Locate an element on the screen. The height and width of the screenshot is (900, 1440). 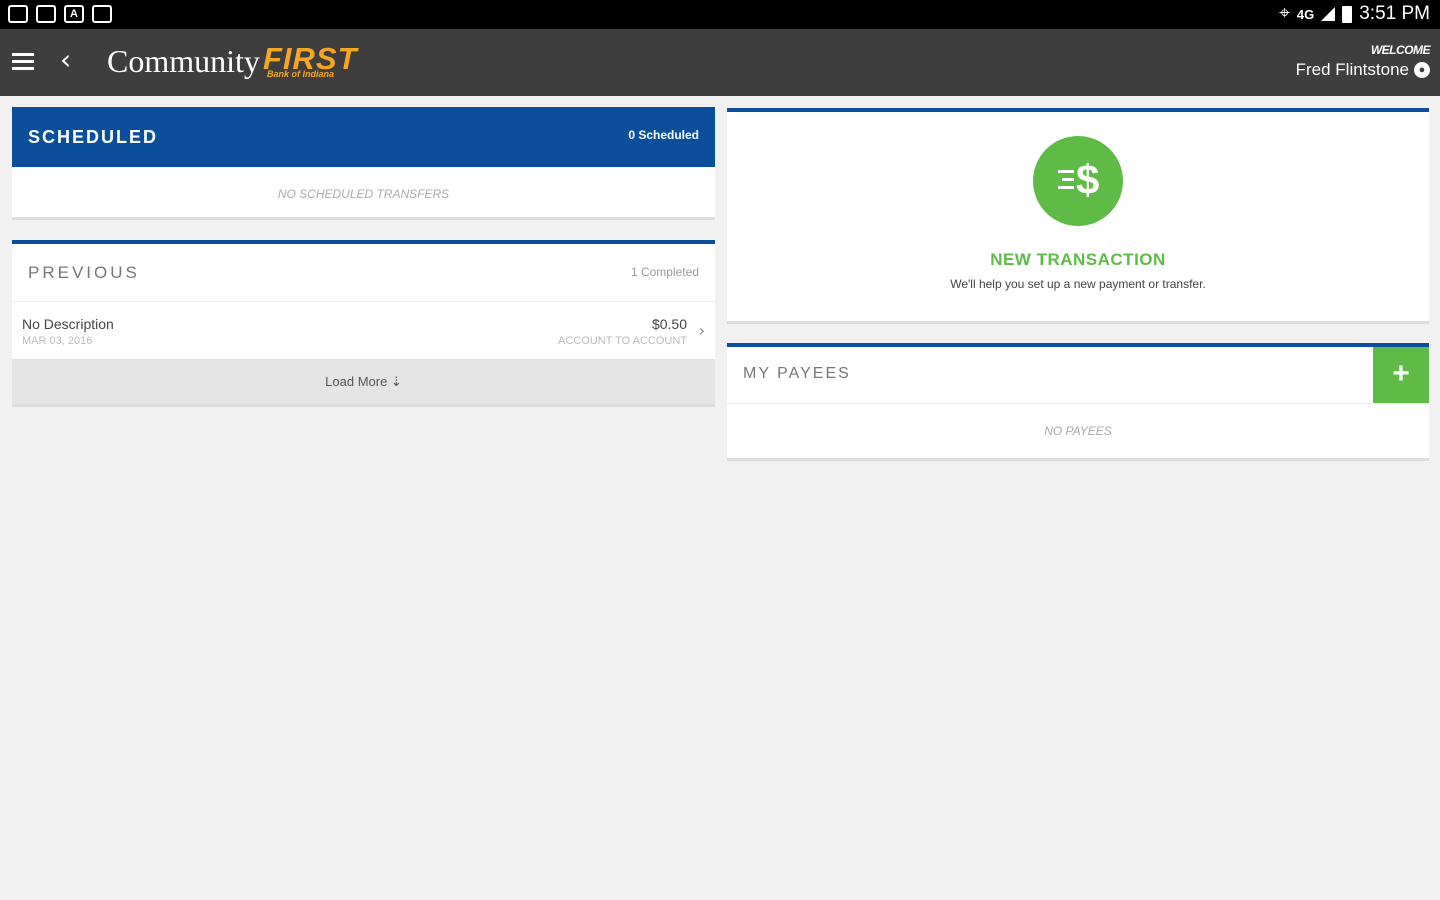
user-icon: ● is located at coordinates (1422, 70).